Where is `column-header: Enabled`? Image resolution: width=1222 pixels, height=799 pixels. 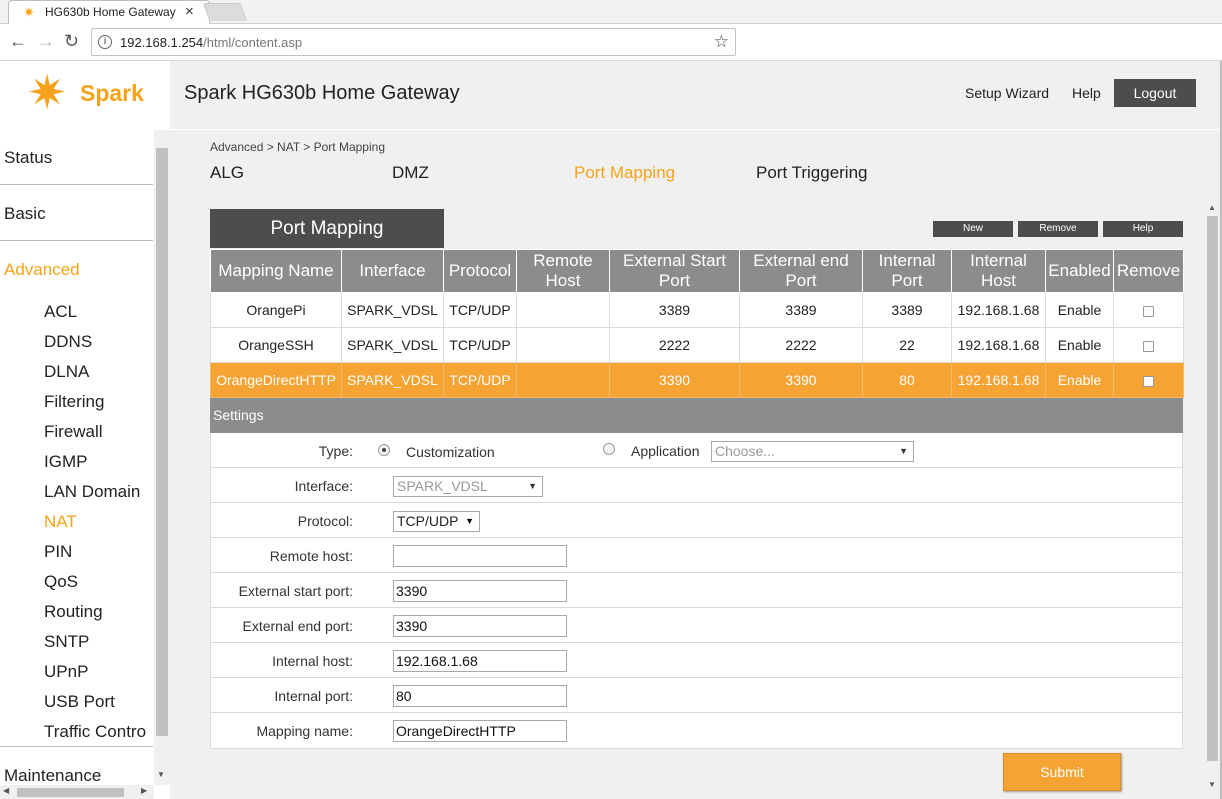 column-header: Enabled is located at coordinates (1079, 271).